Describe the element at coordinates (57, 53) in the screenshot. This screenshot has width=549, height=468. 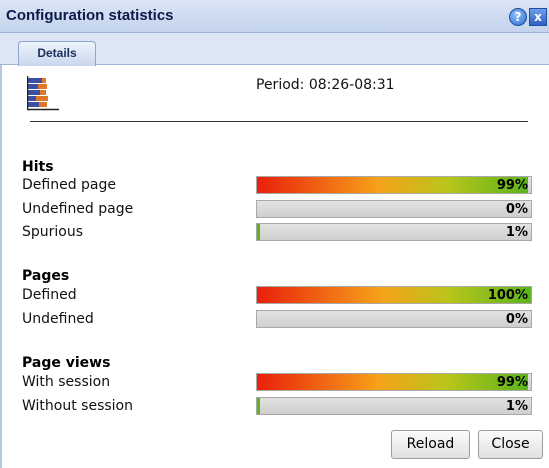
I see `tab-details: Details` at that location.